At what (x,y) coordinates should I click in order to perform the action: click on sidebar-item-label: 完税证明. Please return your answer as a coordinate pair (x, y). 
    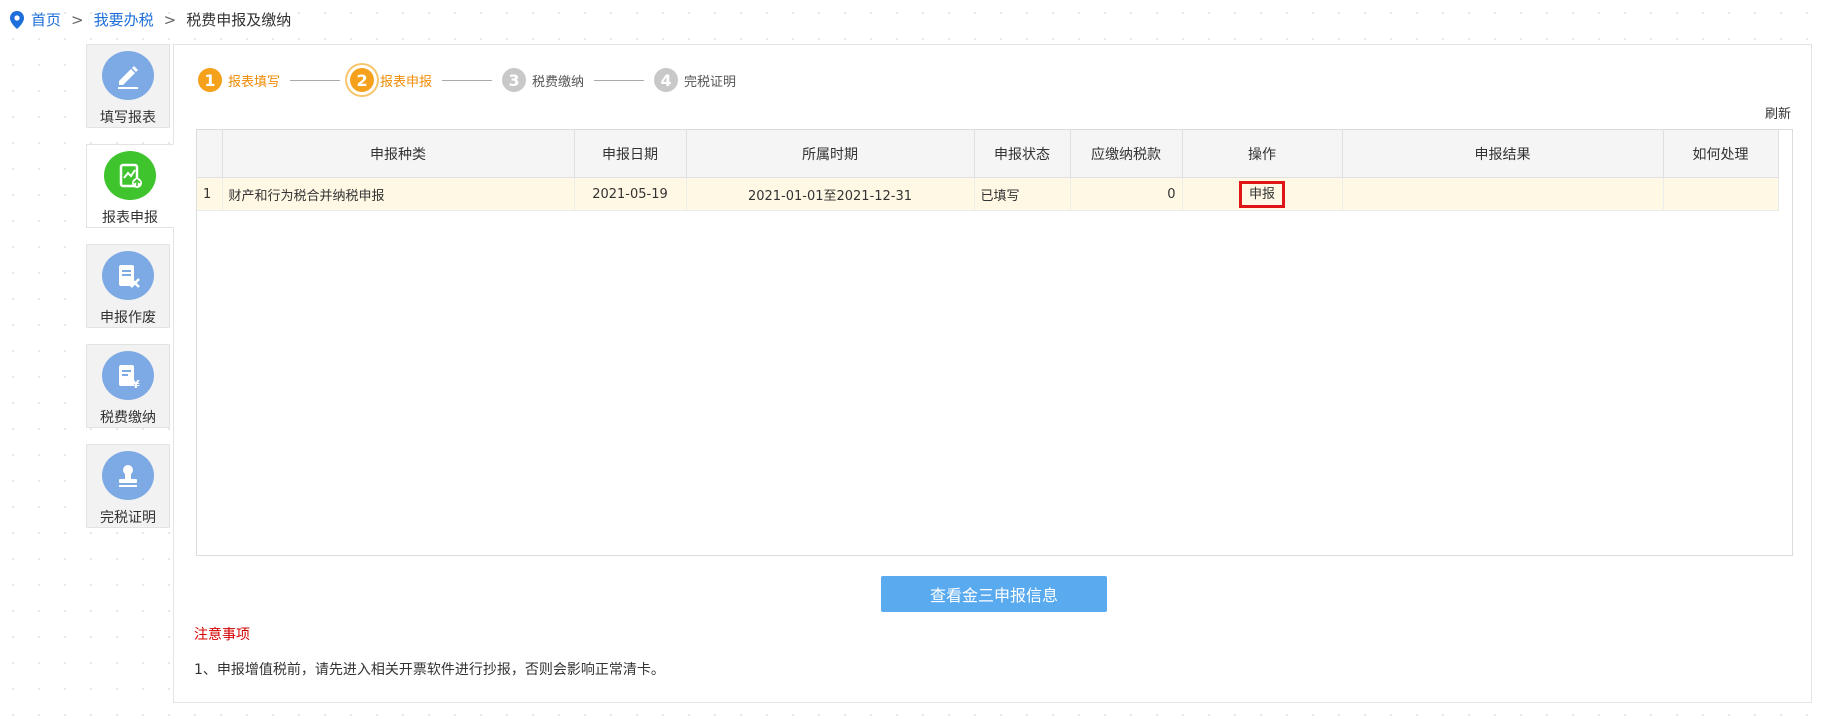
    Looking at the image, I should click on (128, 518).